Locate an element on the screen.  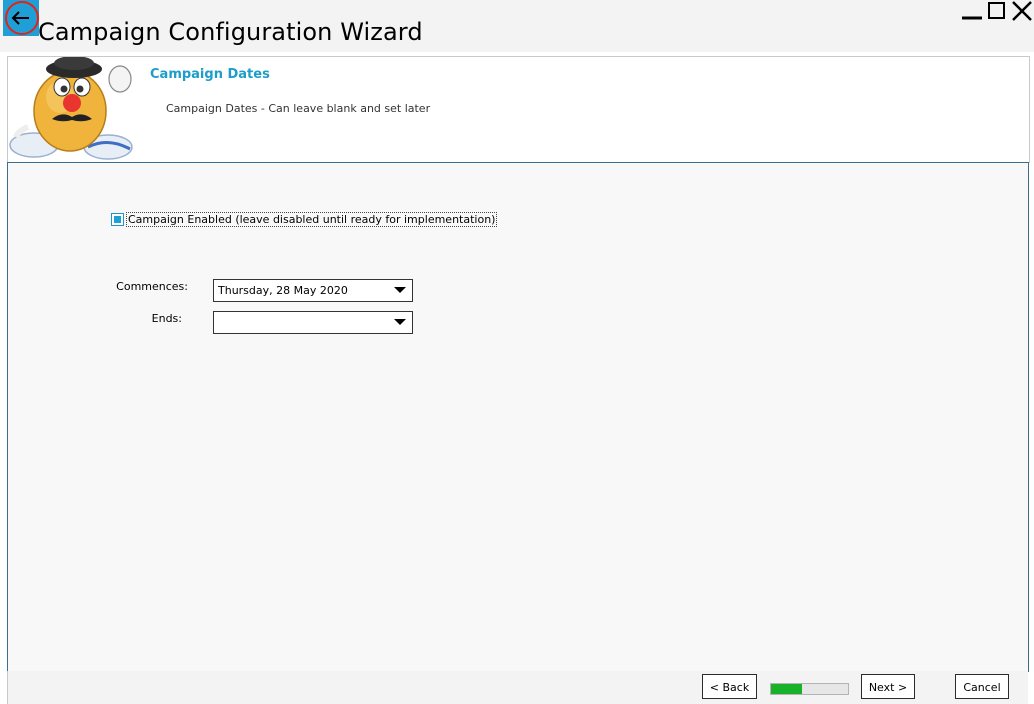
campaign-enabled-checkbox is located at coordinates (117, 219).